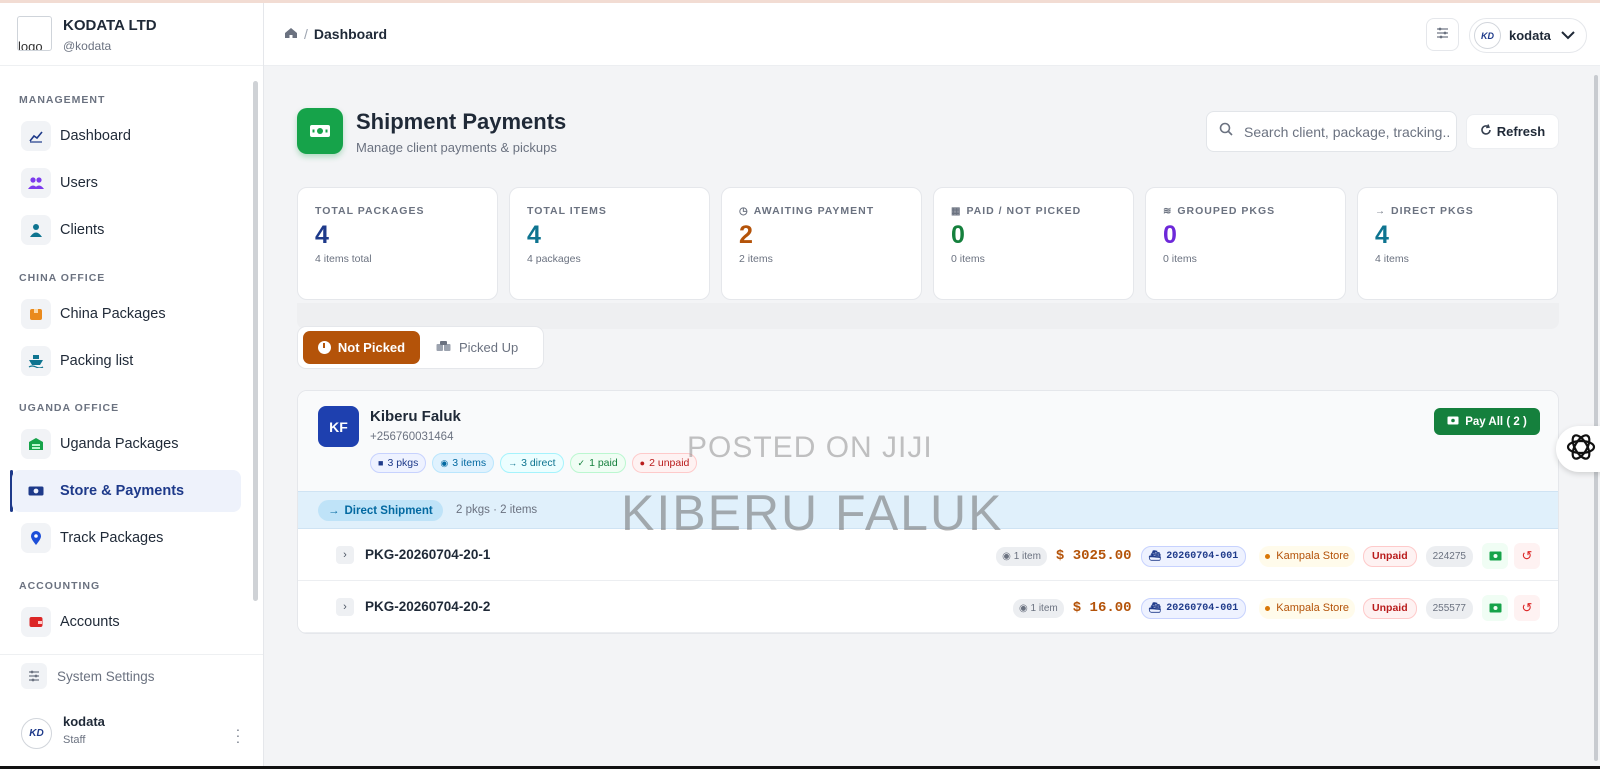  Describe the element at coordinates (1226, 211) in the screenshot. I see `stat-title: GROUPED PKGS` at that location.